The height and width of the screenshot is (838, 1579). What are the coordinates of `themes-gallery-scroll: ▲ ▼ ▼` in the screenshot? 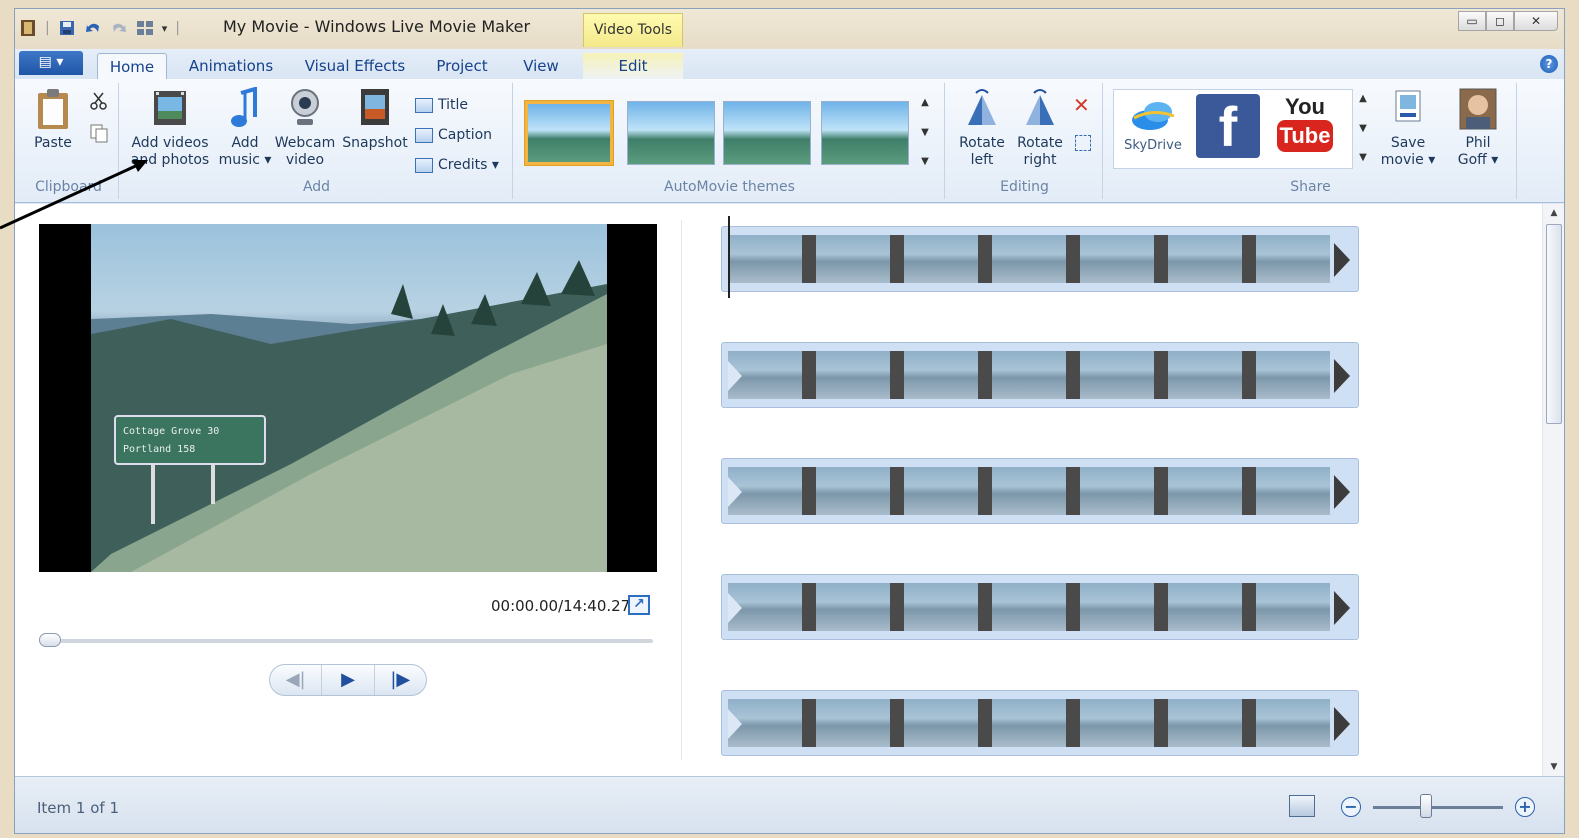 It's located at (925, 132).